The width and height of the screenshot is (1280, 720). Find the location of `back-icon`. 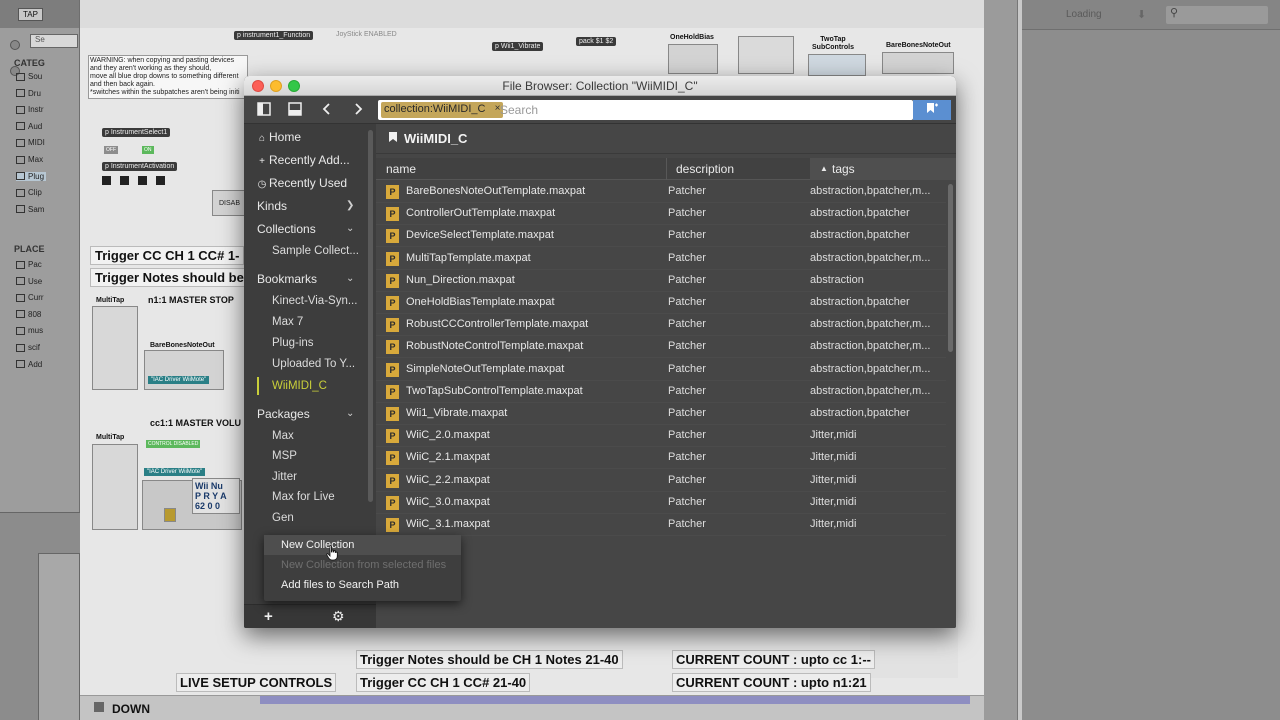

back-icon is located at coordinates (327, 110).